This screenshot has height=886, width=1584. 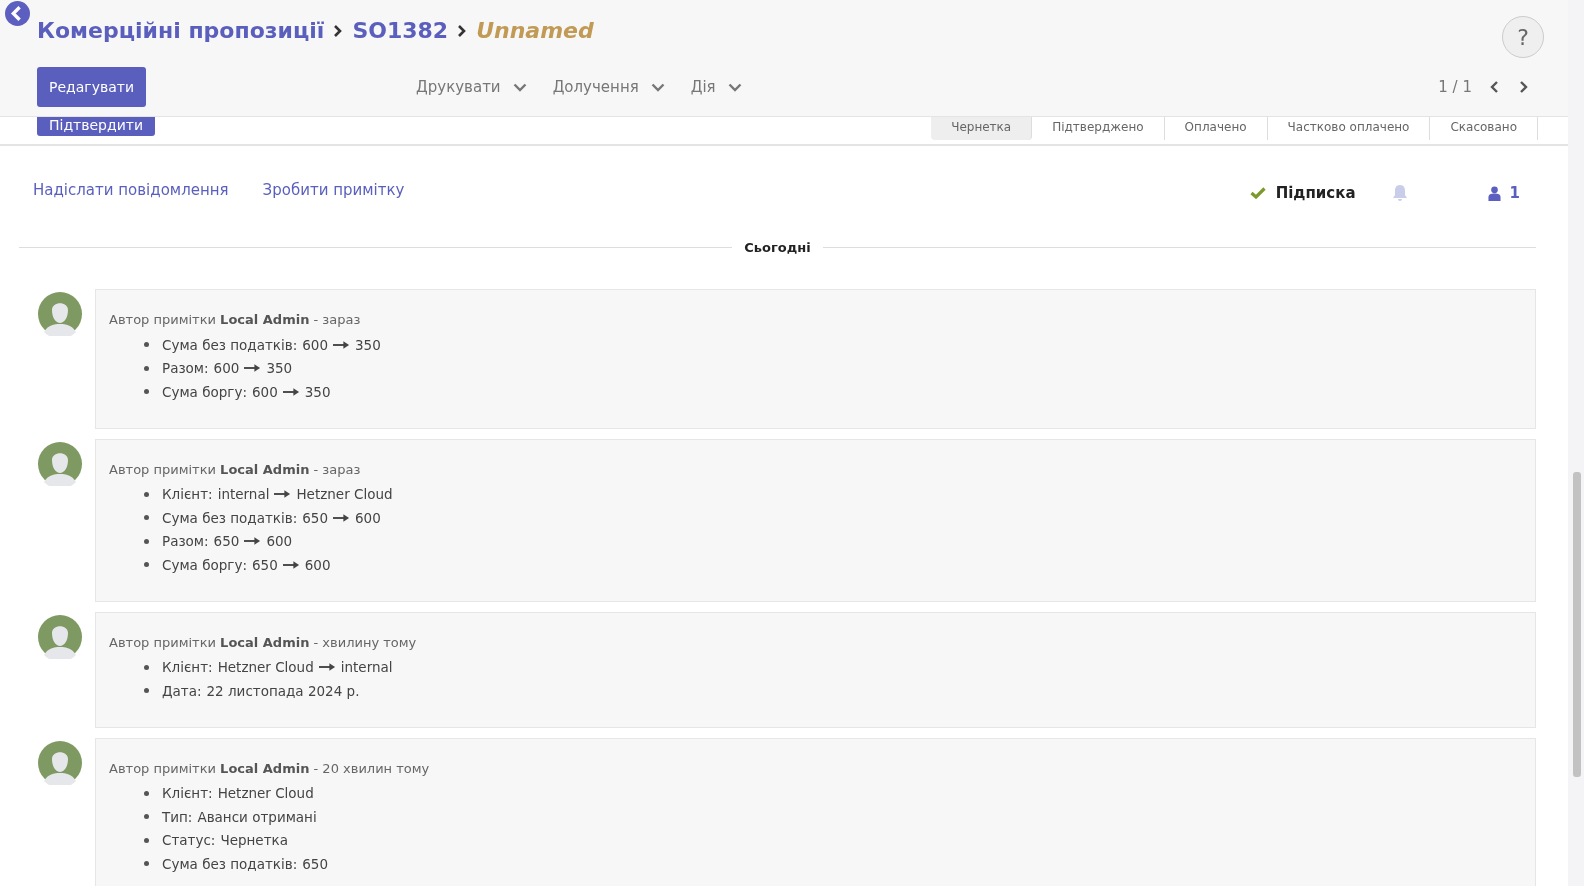 What do you see at coordinates (243, 494) in the screenshot?
I see `old-value: internal` at bounding box center [243, 494].